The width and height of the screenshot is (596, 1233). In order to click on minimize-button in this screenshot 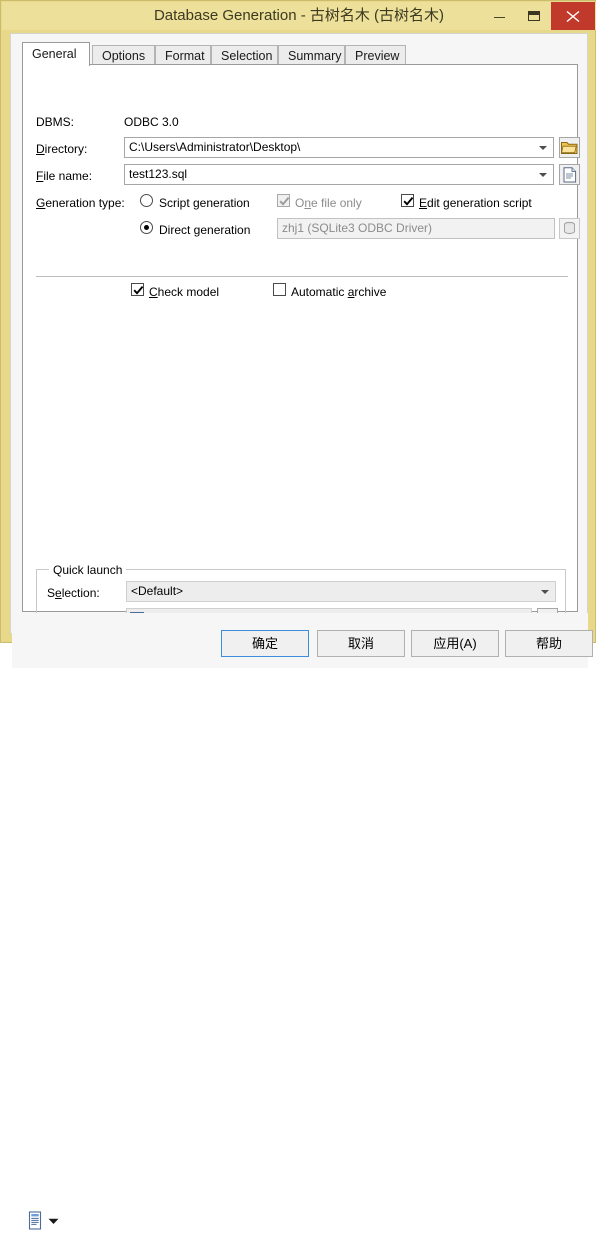, I will do `click(500, 16)`.